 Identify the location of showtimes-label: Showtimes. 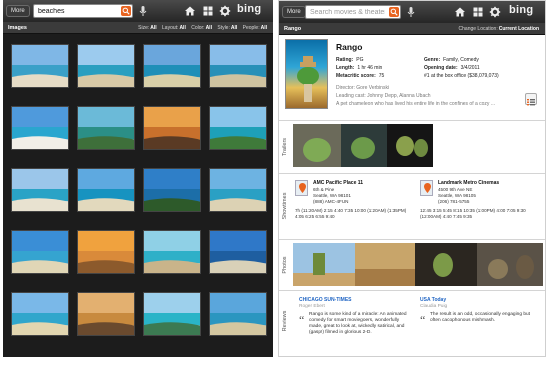
(285, 206).